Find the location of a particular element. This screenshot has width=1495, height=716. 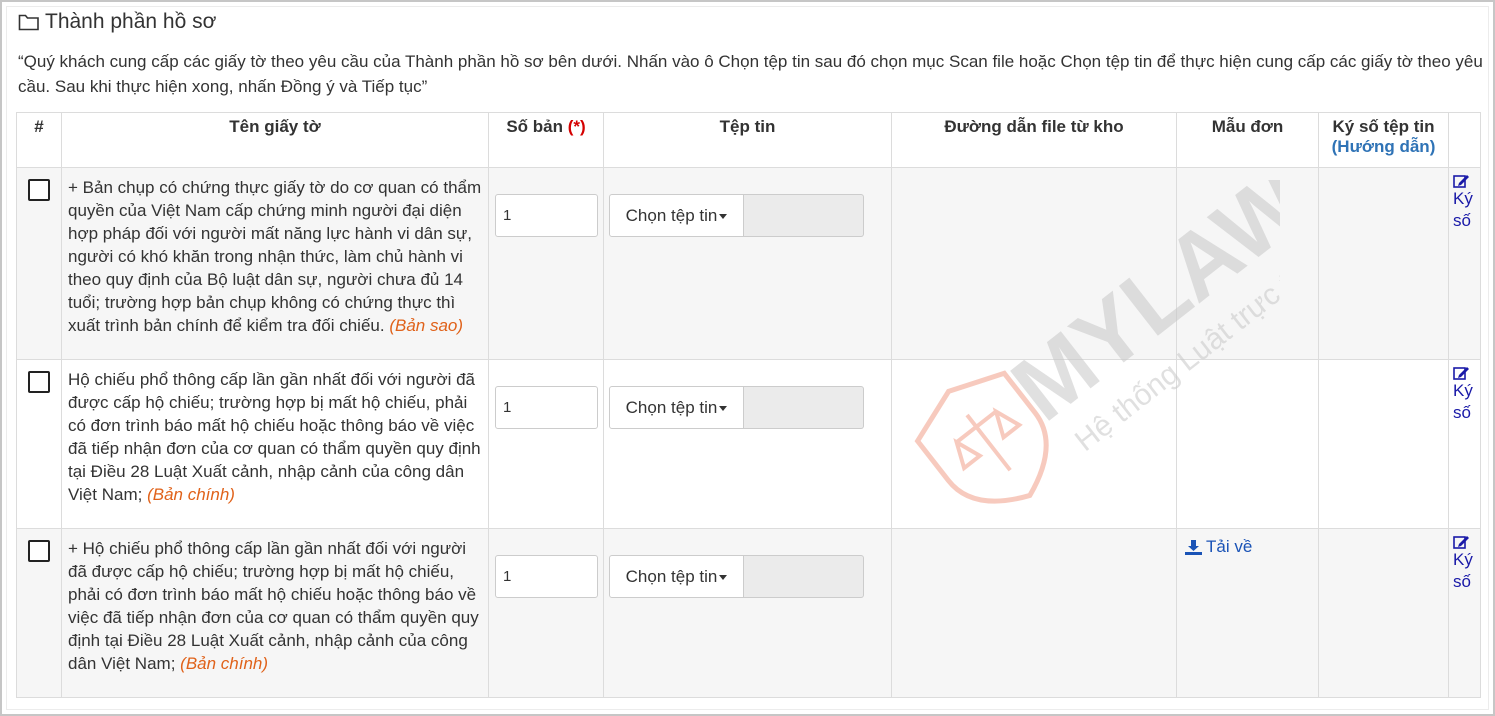

doc-note: (Bản sao) is located at coordinates (426, 325).